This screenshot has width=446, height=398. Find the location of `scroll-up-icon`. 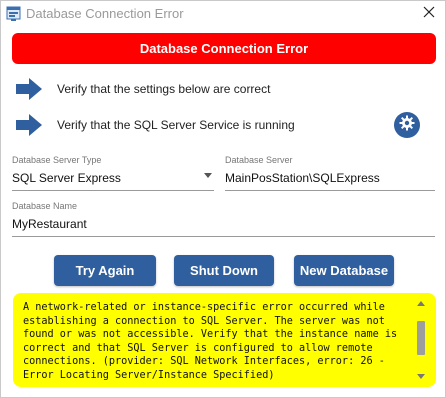

scroll-up-icon is located at coordinates (421, 303).